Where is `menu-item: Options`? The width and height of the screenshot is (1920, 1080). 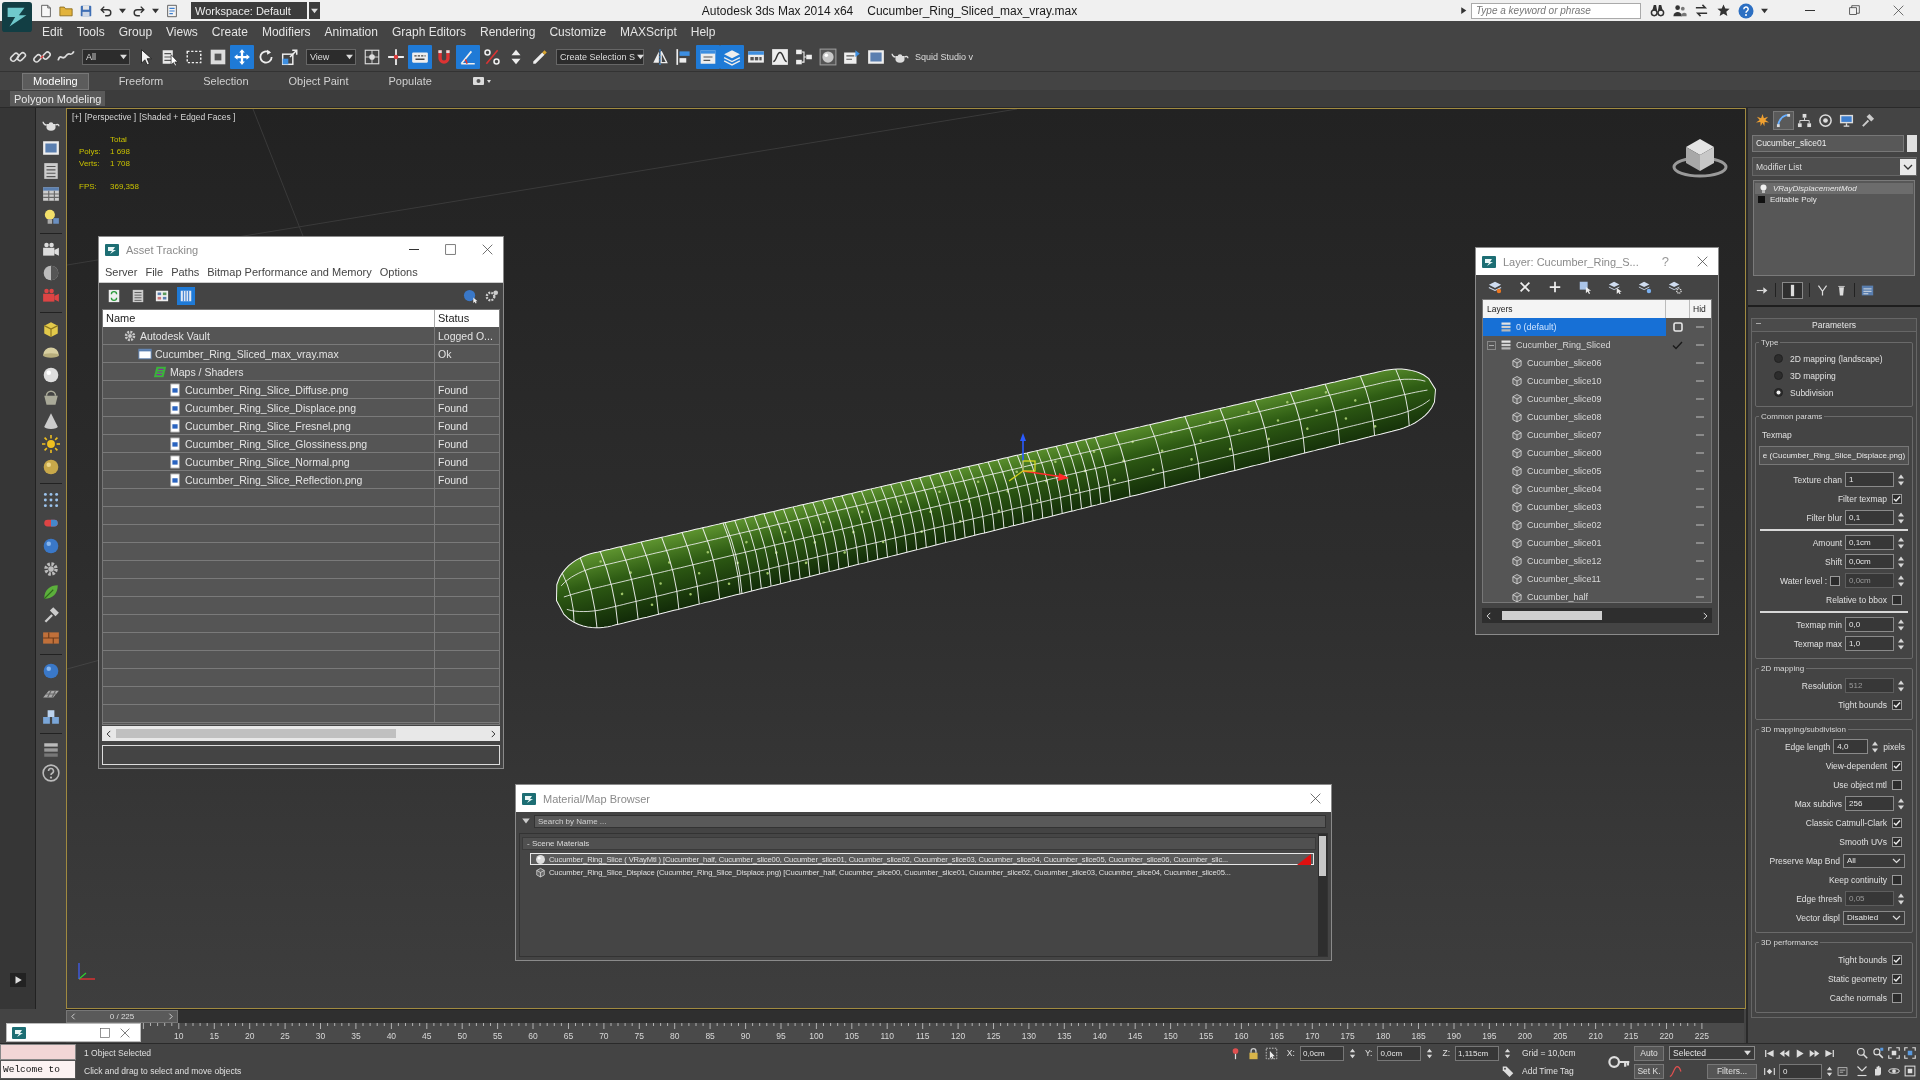
menu-item: Options is located at coordinates (398, 272).